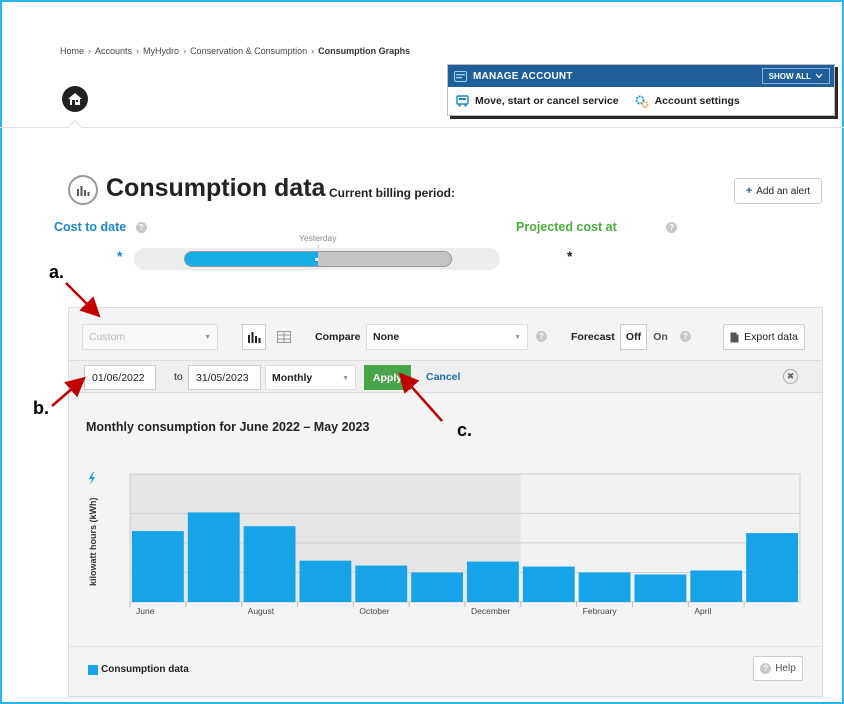 Image resolution: width=844 pixels, height=704 pixels. Describe the element at coordinates (68, 391) in the screenshot. I see `arrow-b` at that location.